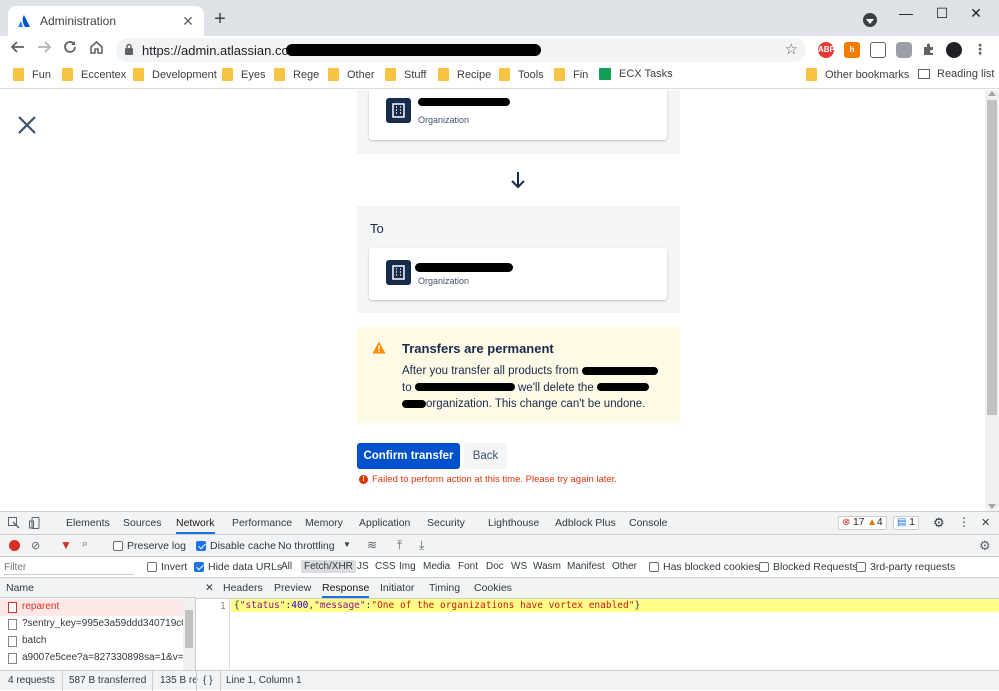 This screenshot has height=691, width=999. Describe the element at coordinates (195, 525) in the screenshot. I see `devtools-tab-network: Network` at that location.